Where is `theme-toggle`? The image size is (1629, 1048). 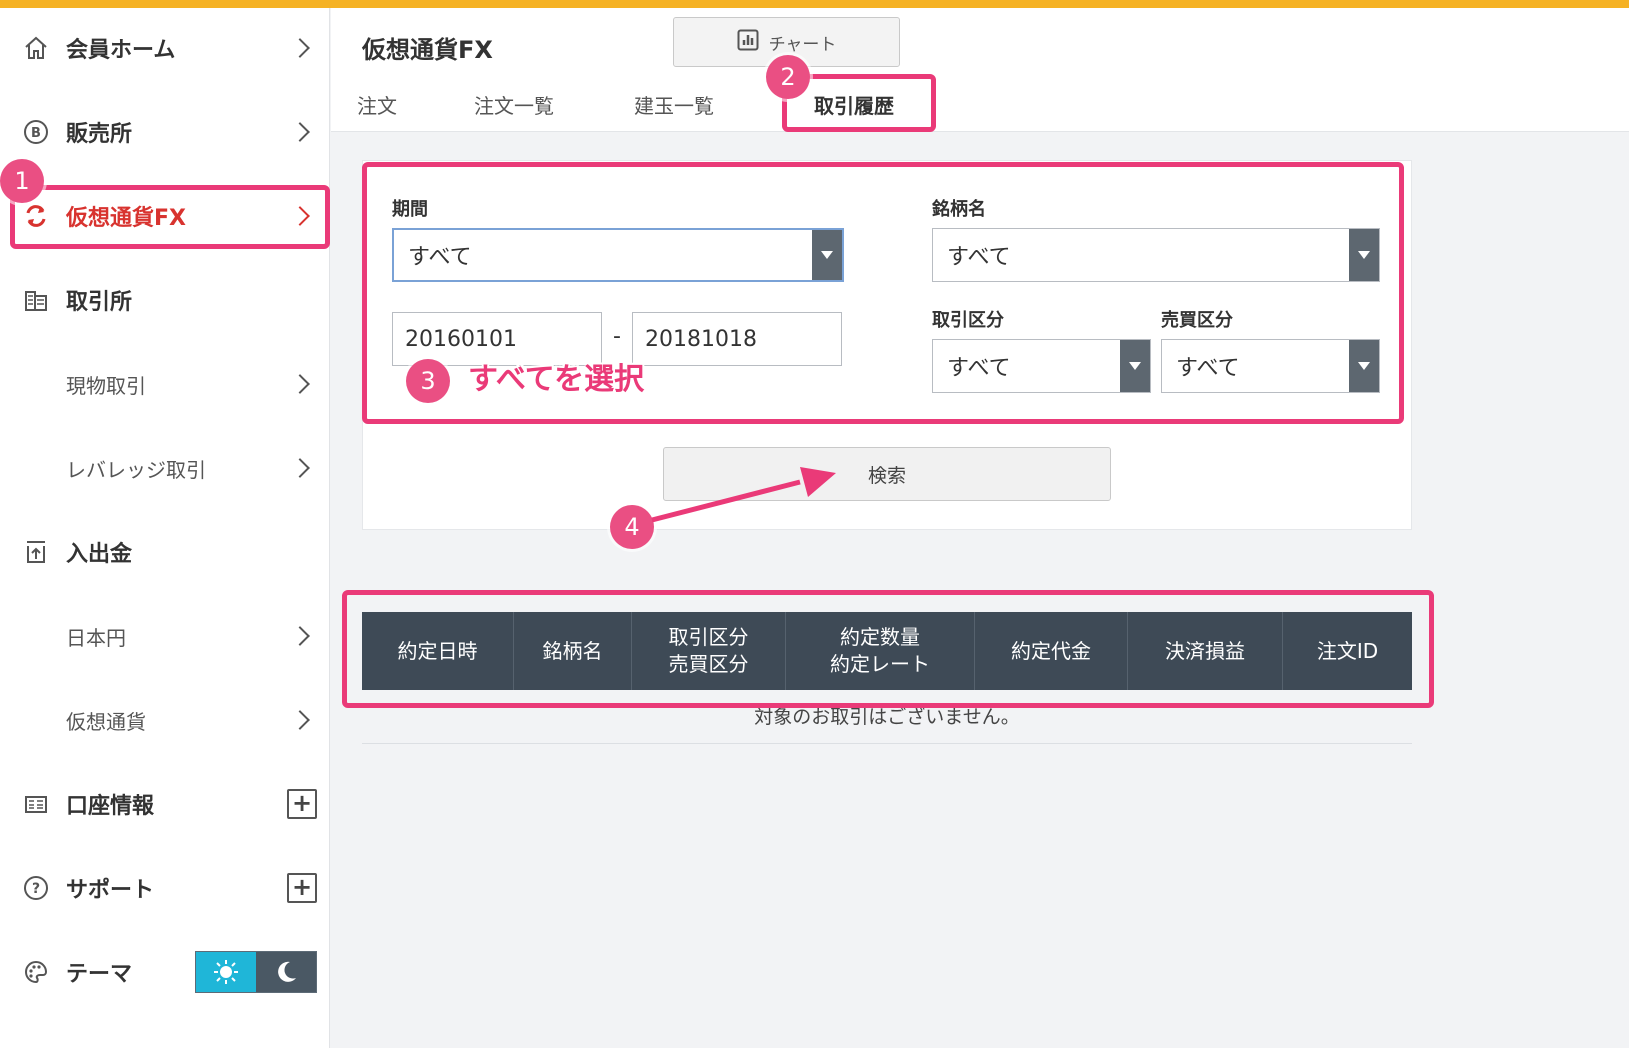 theme-toggle is located at coordinates (256, 972).